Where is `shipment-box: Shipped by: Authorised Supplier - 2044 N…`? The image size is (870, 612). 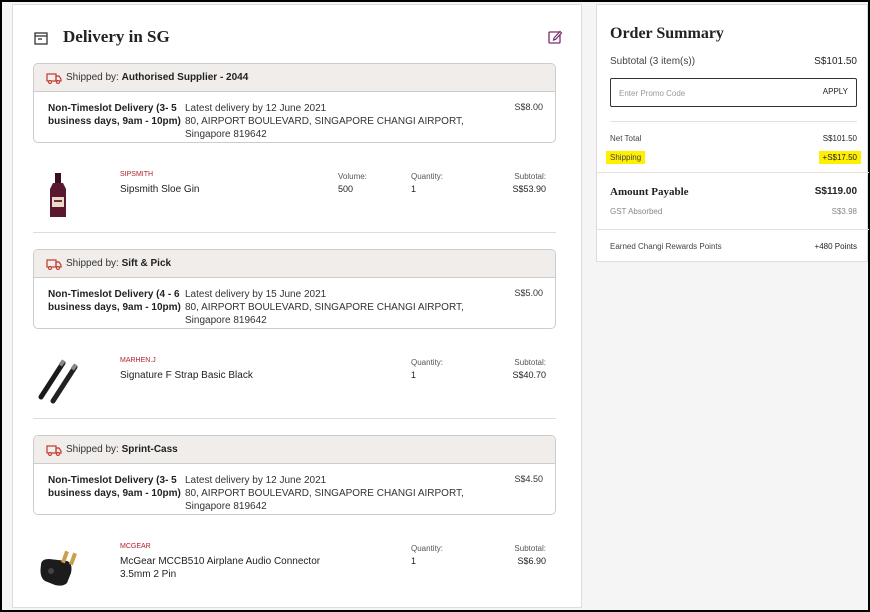
shipment-box: Shipped by: Authorised Supplier - 2044 N… is located at coordinates (294, 103).